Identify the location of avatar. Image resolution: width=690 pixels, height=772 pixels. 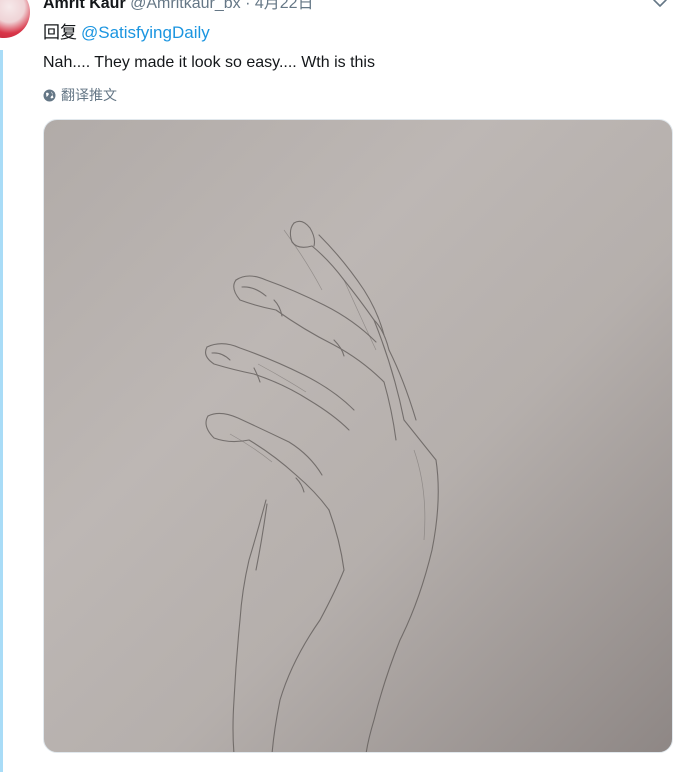
(15, 19).